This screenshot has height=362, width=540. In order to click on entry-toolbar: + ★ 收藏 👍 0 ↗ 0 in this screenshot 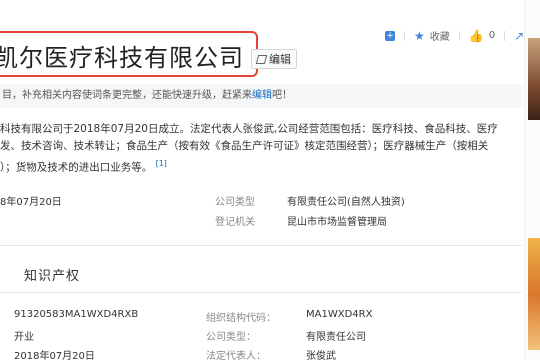, I will do `click(460, 35)`.